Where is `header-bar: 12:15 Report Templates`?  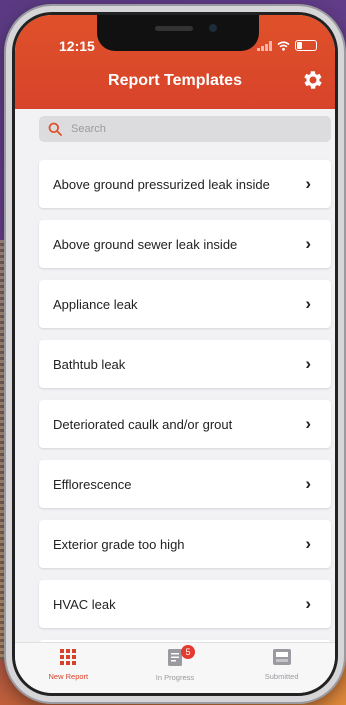 header-bar: 12:15 Report Templates is located at coordinates (175, 62).